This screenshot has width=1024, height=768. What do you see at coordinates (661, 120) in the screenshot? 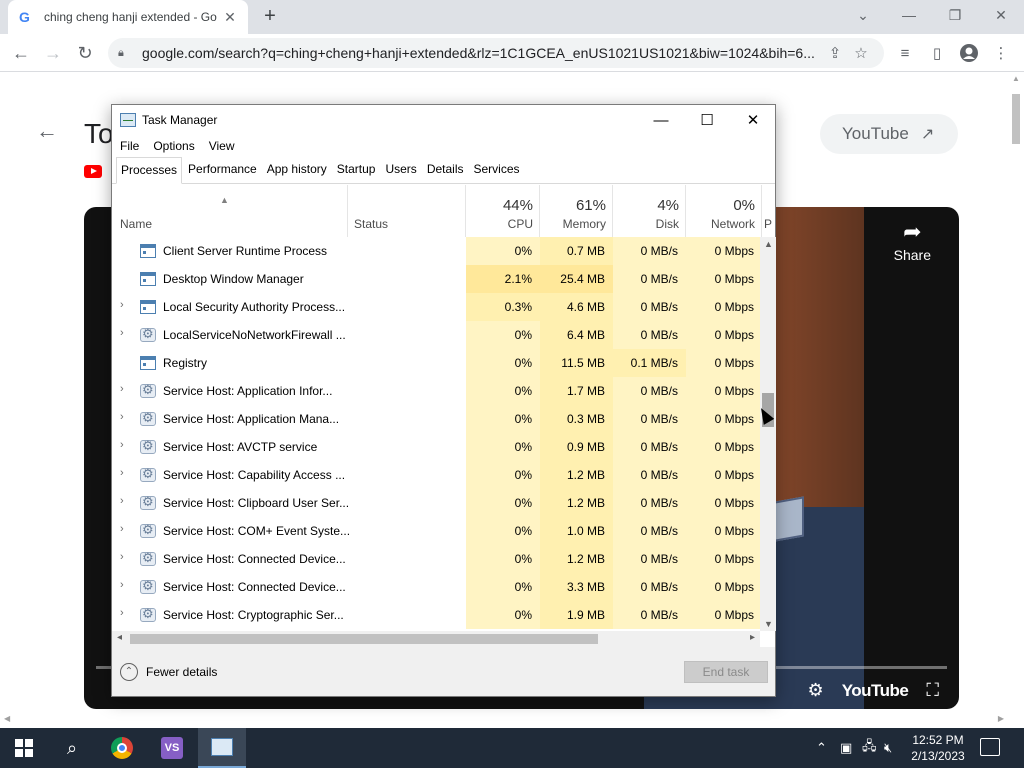
I see `tm-minimize-button: —` at bounding box center [661, 120].